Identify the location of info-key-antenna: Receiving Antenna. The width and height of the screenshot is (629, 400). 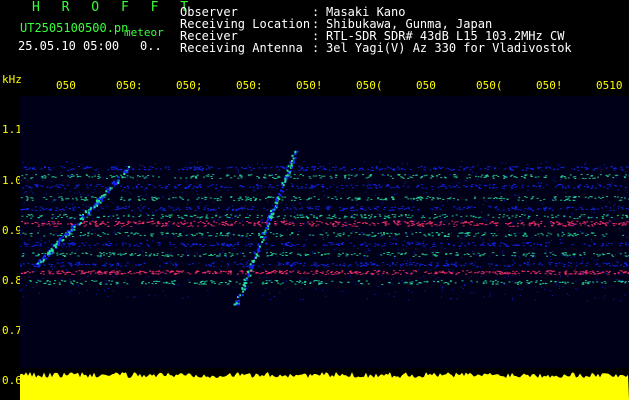
(241, 48).